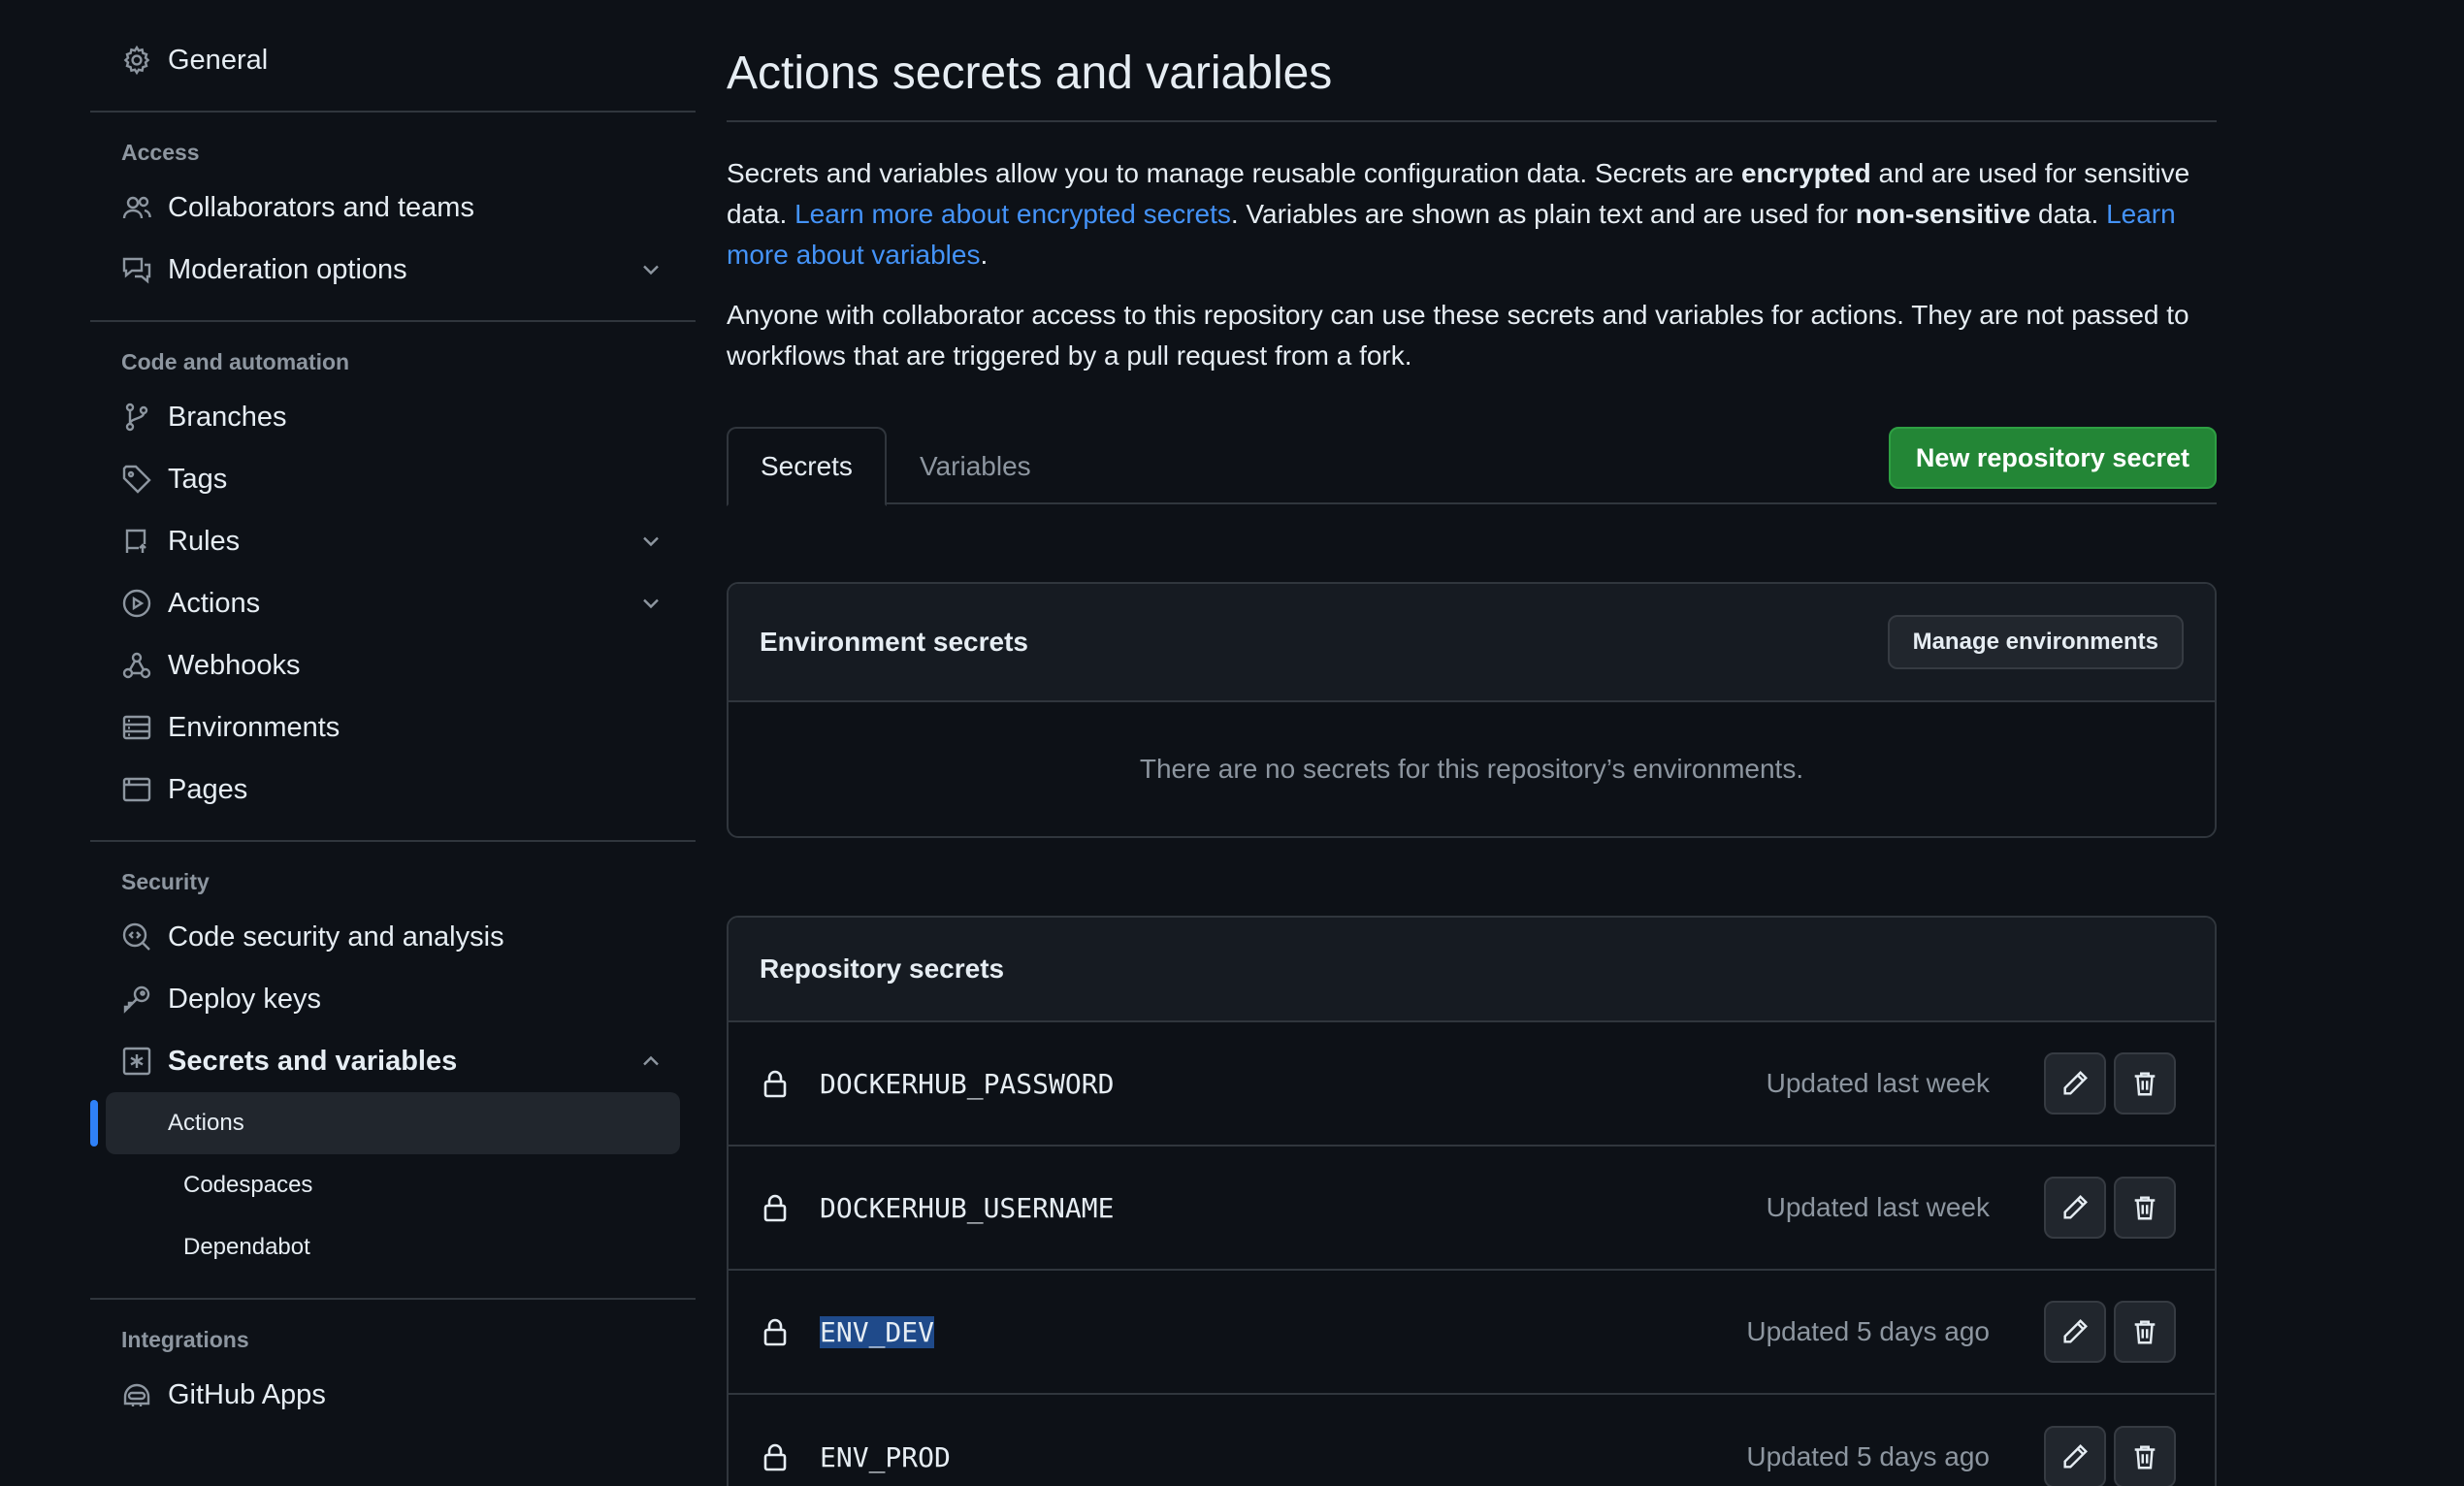 Image resolution: width=2464 pixels, height=1486 pixels. Describe the element at coordinates (1293, 1084) in the screenshot. I see `secret-name: DOCKERHUB_PASSWORD` at that location.